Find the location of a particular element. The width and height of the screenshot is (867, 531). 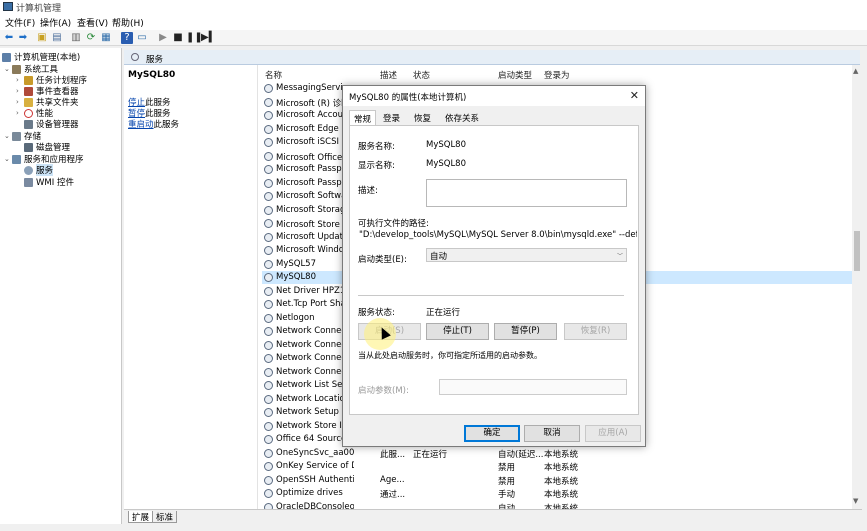

detail-service-name: MySQL80 is located at coordinates (152, 75).